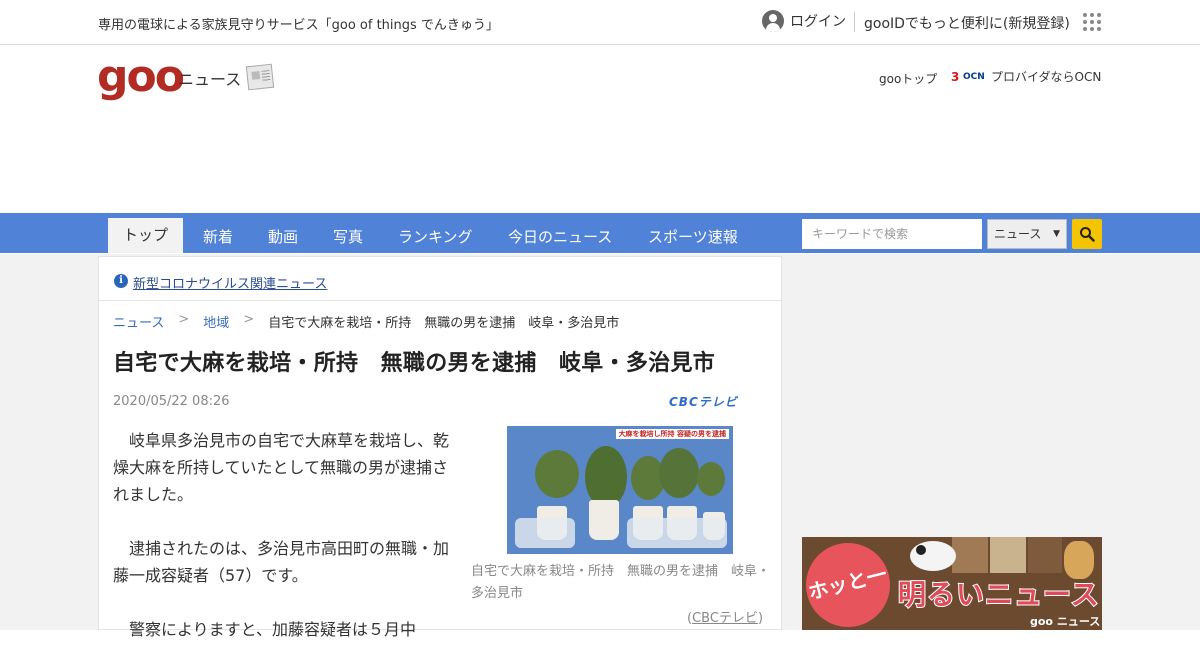  I want to click on ocn-logo-icon: 3 OCN, so click(968, 77).